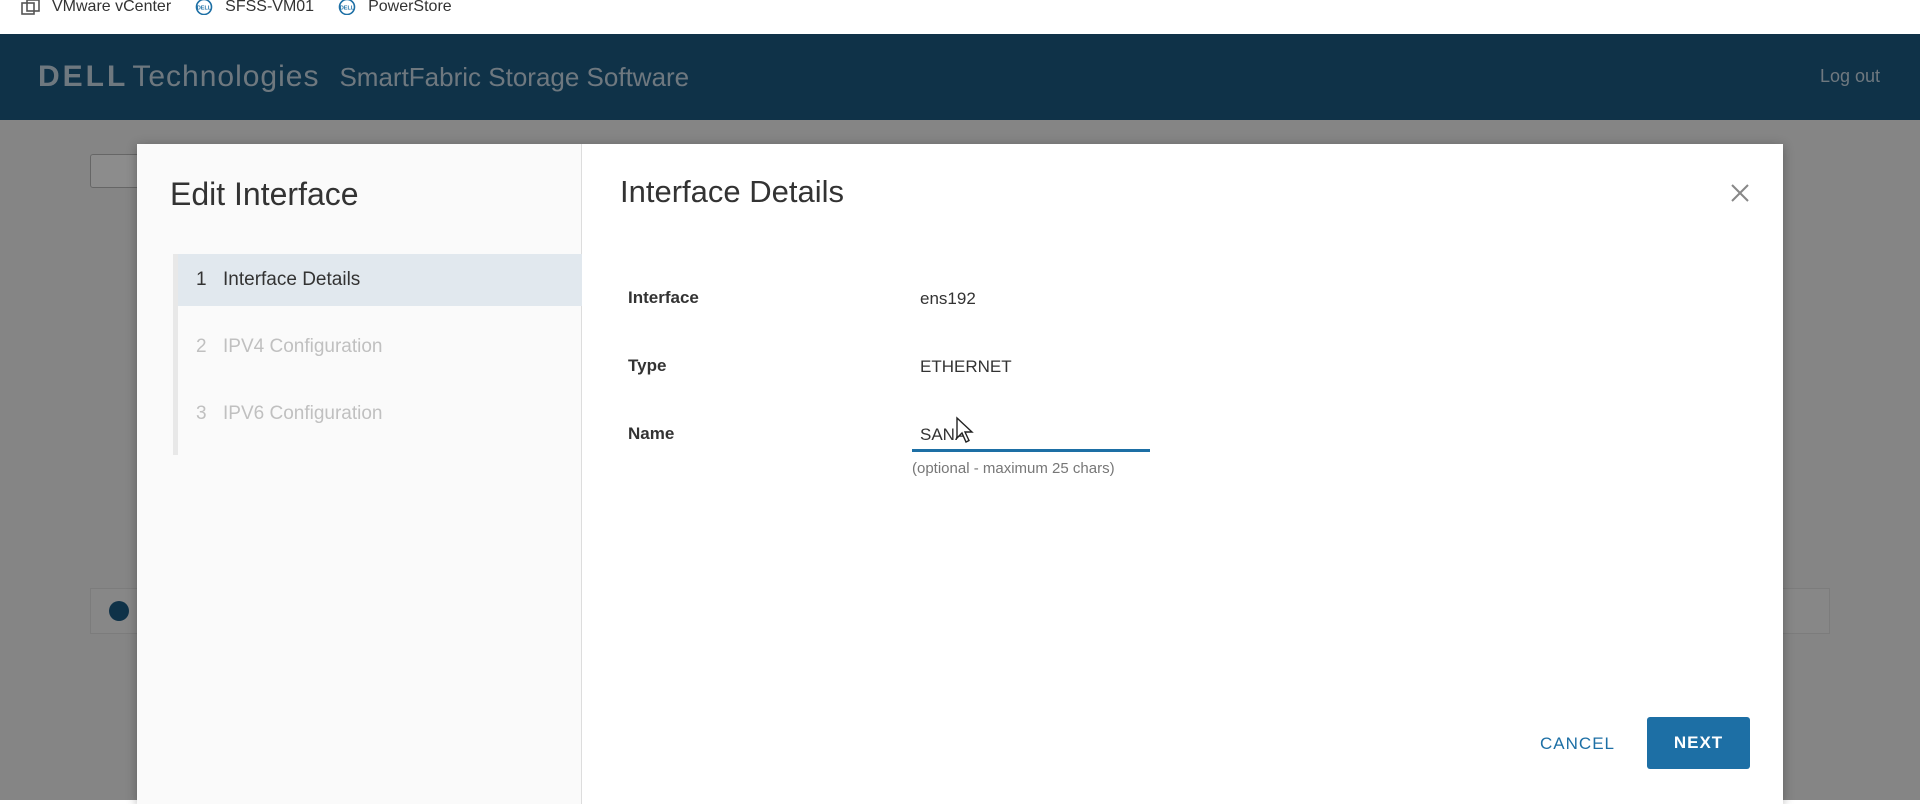 Image resolution: width=1920 pixels, height=804 pixels. Describe the element at coordinates (201, 346) in the screenshot. I see `step-number: 2` at that location.